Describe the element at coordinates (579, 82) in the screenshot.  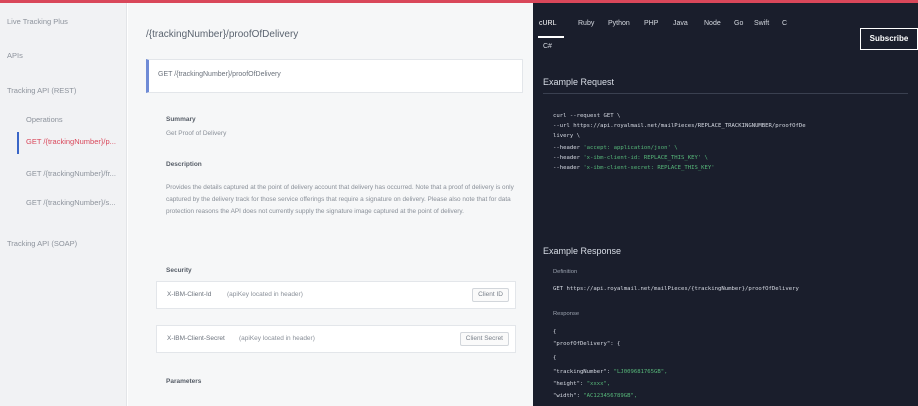
I see `example-request-heading: Example Request` at that location.